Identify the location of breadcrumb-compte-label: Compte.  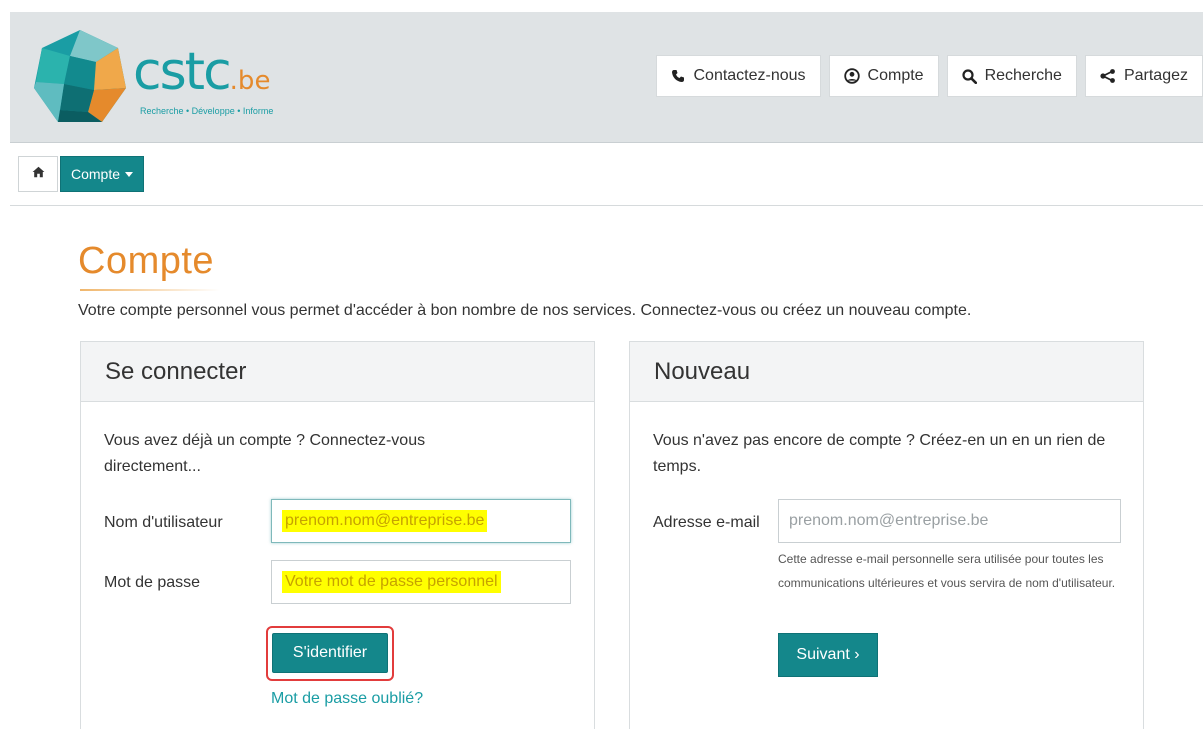
(96, 174).